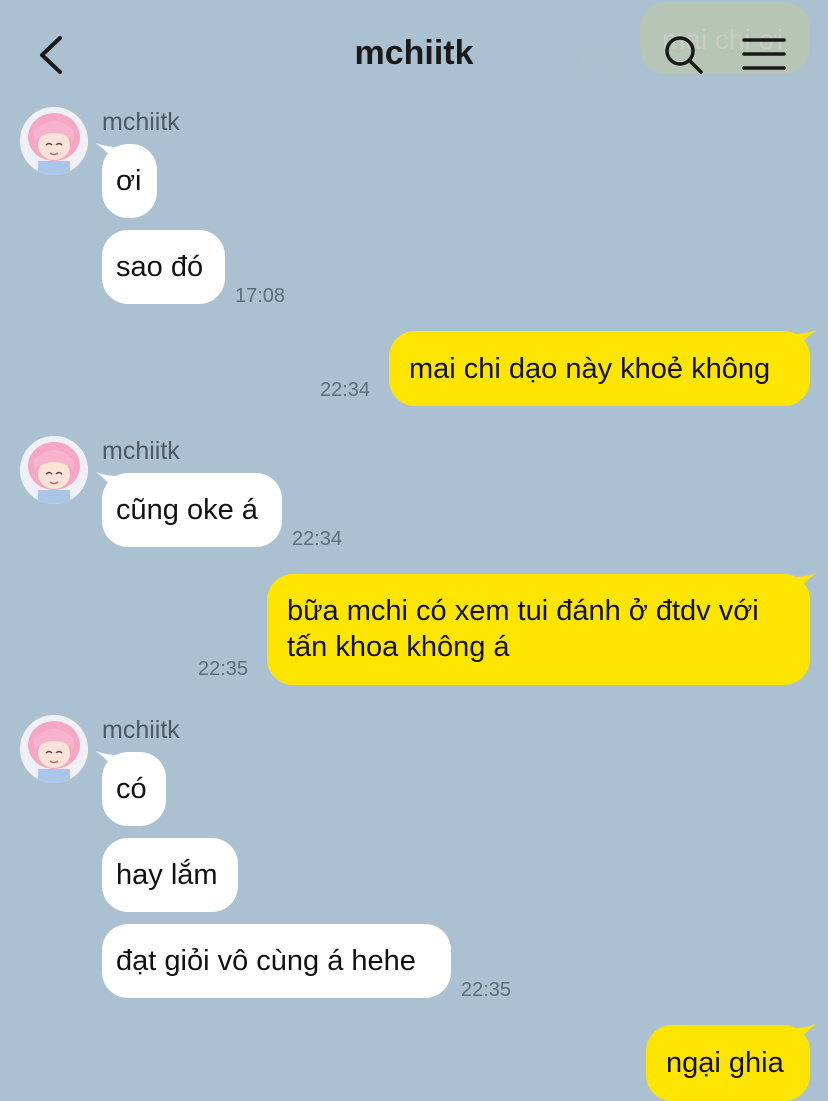 This screenshot has height=1101, width=828. I want to click on message-text: cũng oke á, so click(187, 510).